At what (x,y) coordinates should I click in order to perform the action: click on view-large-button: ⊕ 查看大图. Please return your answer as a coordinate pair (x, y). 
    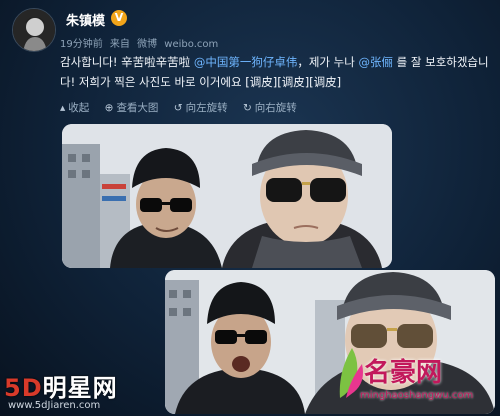
    Looking at the image, I should click on (132, 107).